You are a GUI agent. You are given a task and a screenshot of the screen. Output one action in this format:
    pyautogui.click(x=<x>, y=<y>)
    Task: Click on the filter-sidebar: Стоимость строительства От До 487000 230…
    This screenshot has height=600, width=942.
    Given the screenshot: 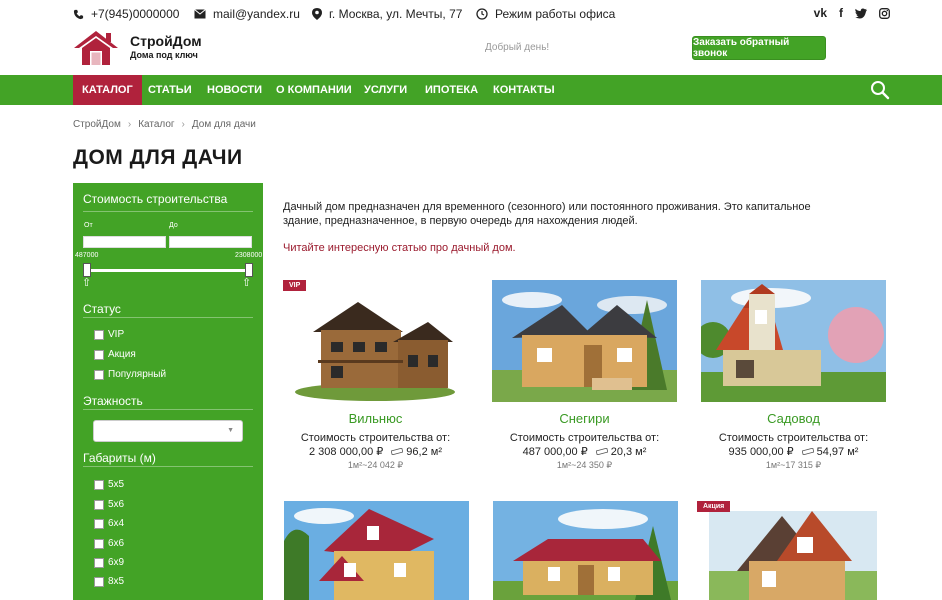 What is the action you would take?
    pyautogui.click(x=168, y=391)
    